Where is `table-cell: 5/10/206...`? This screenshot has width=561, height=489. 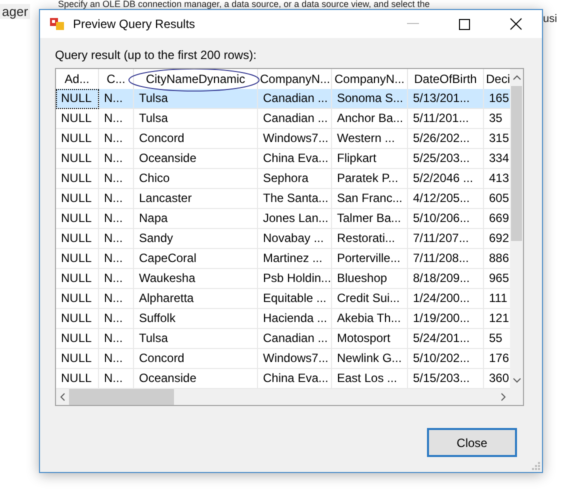 table-cell: 5/10/206... is located at coordinates (446, 219).